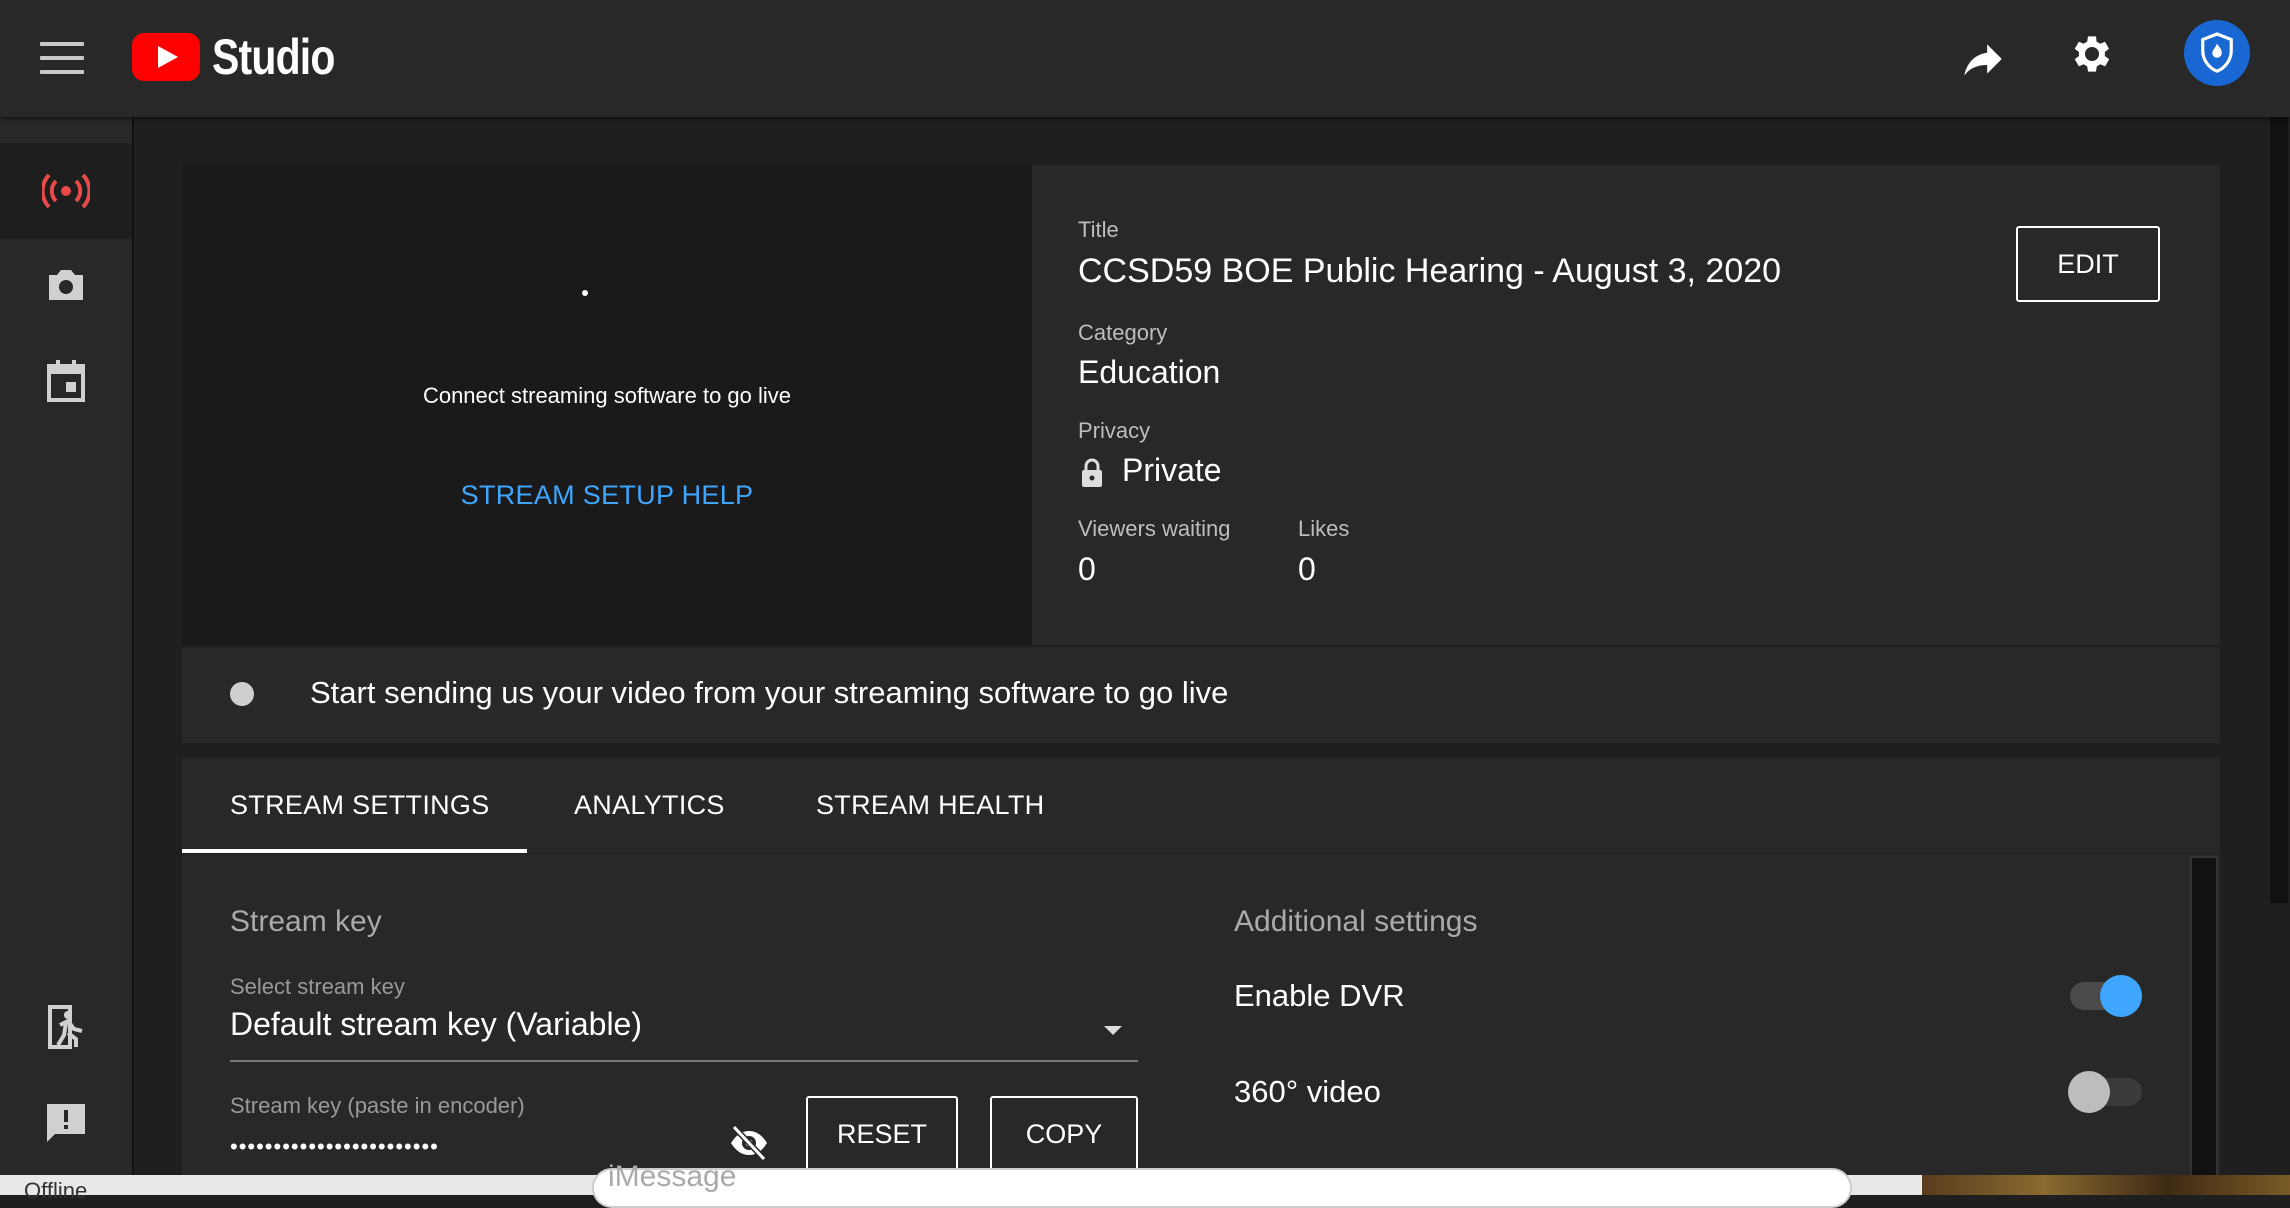  I want to click on select-stream-key-label: Select stream key, so click(317, 986).